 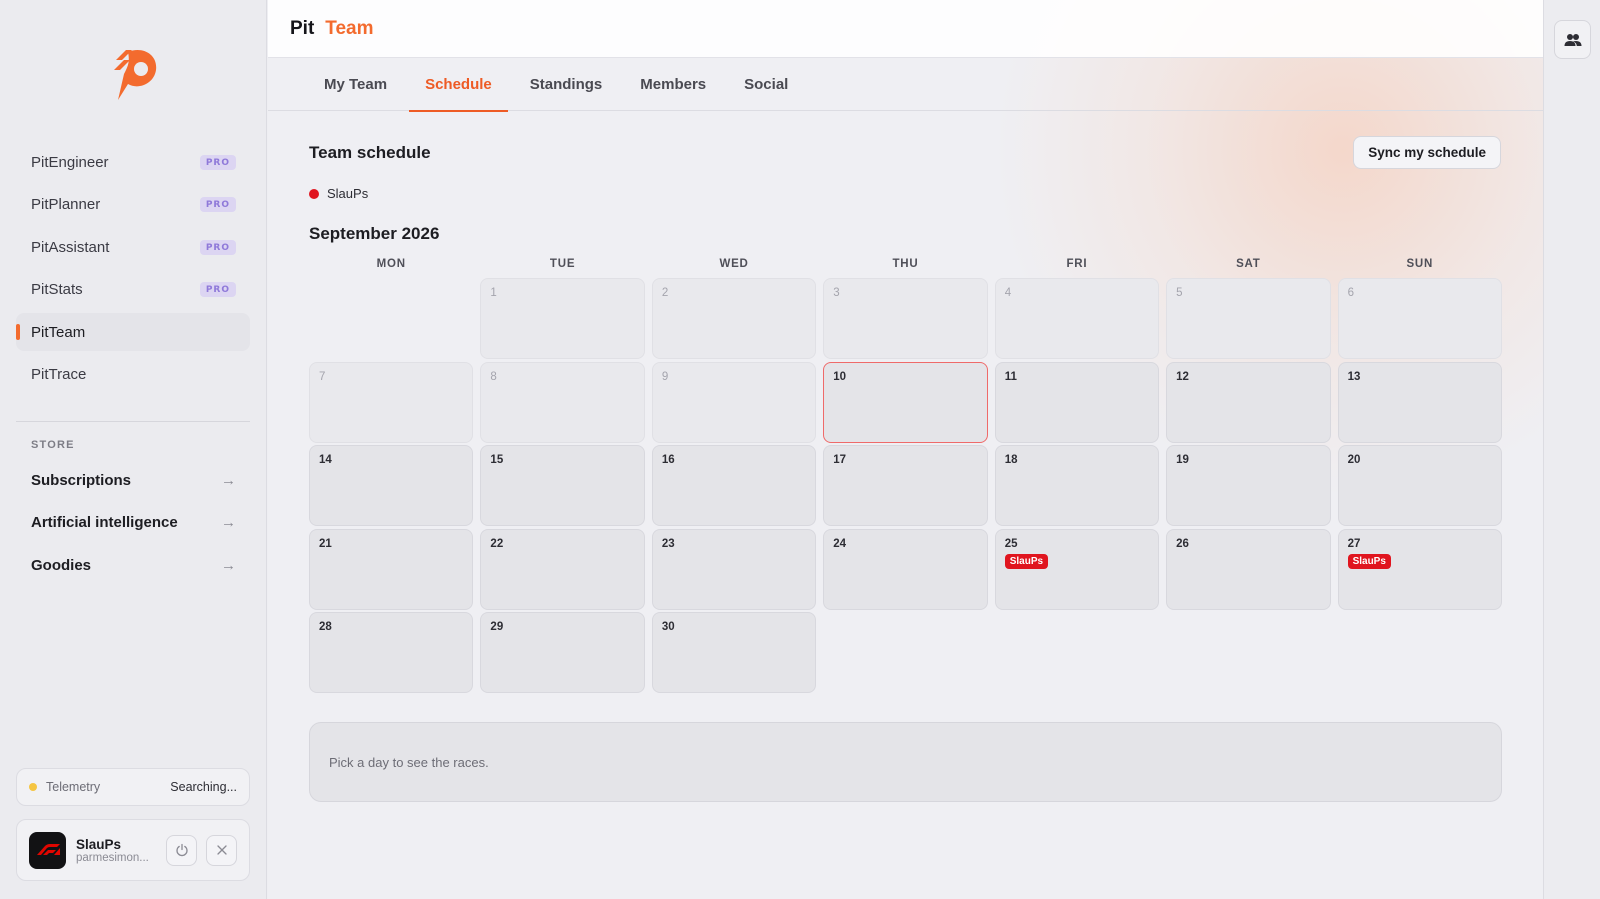 I want to click on calendar-empty-cell, so click(x=391, y=318).